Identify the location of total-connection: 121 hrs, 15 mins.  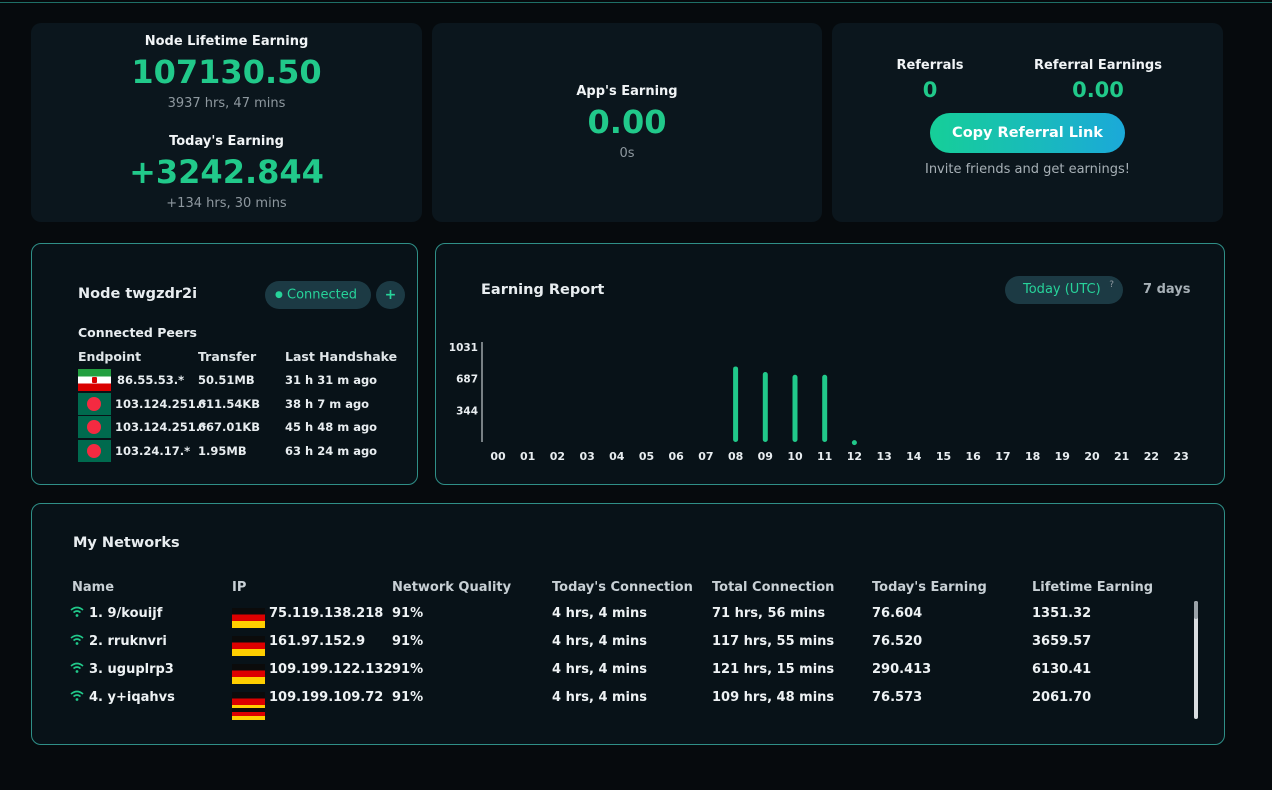
(773, 669).